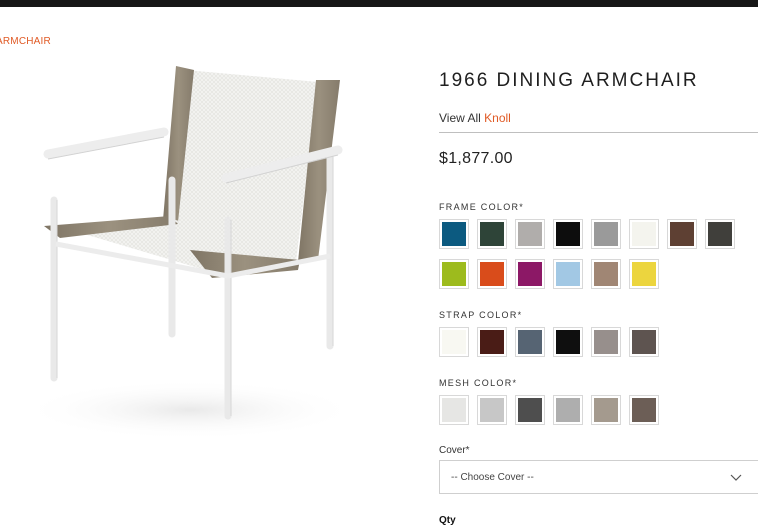 This screenshot has width=758, height=529. Describe the element at coordinates (598, 132) in the screenshot. I see `divider` at that location.